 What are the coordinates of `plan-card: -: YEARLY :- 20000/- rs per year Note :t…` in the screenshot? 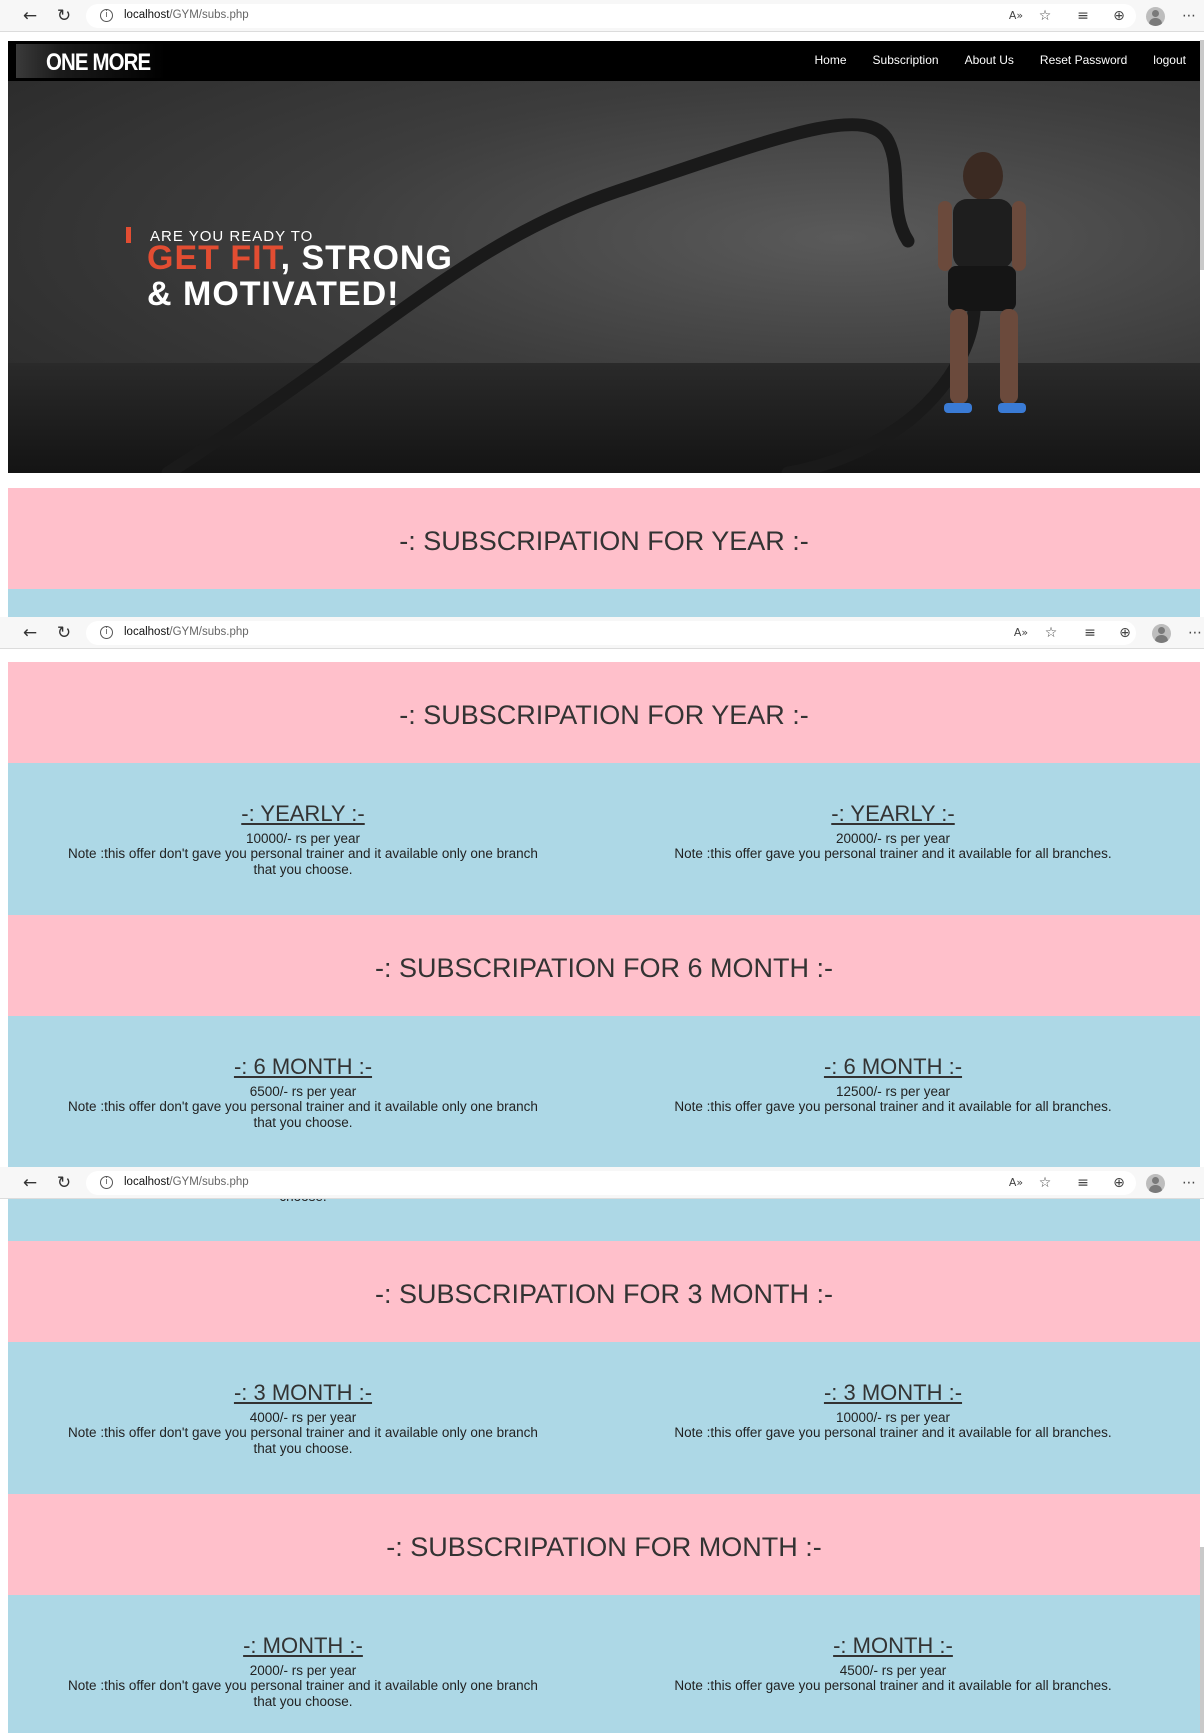 It's located at (893, 831).